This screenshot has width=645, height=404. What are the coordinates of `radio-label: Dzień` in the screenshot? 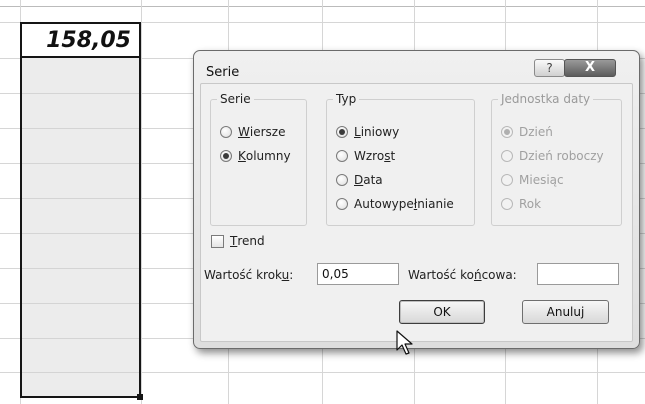 It's located at (536, 132).